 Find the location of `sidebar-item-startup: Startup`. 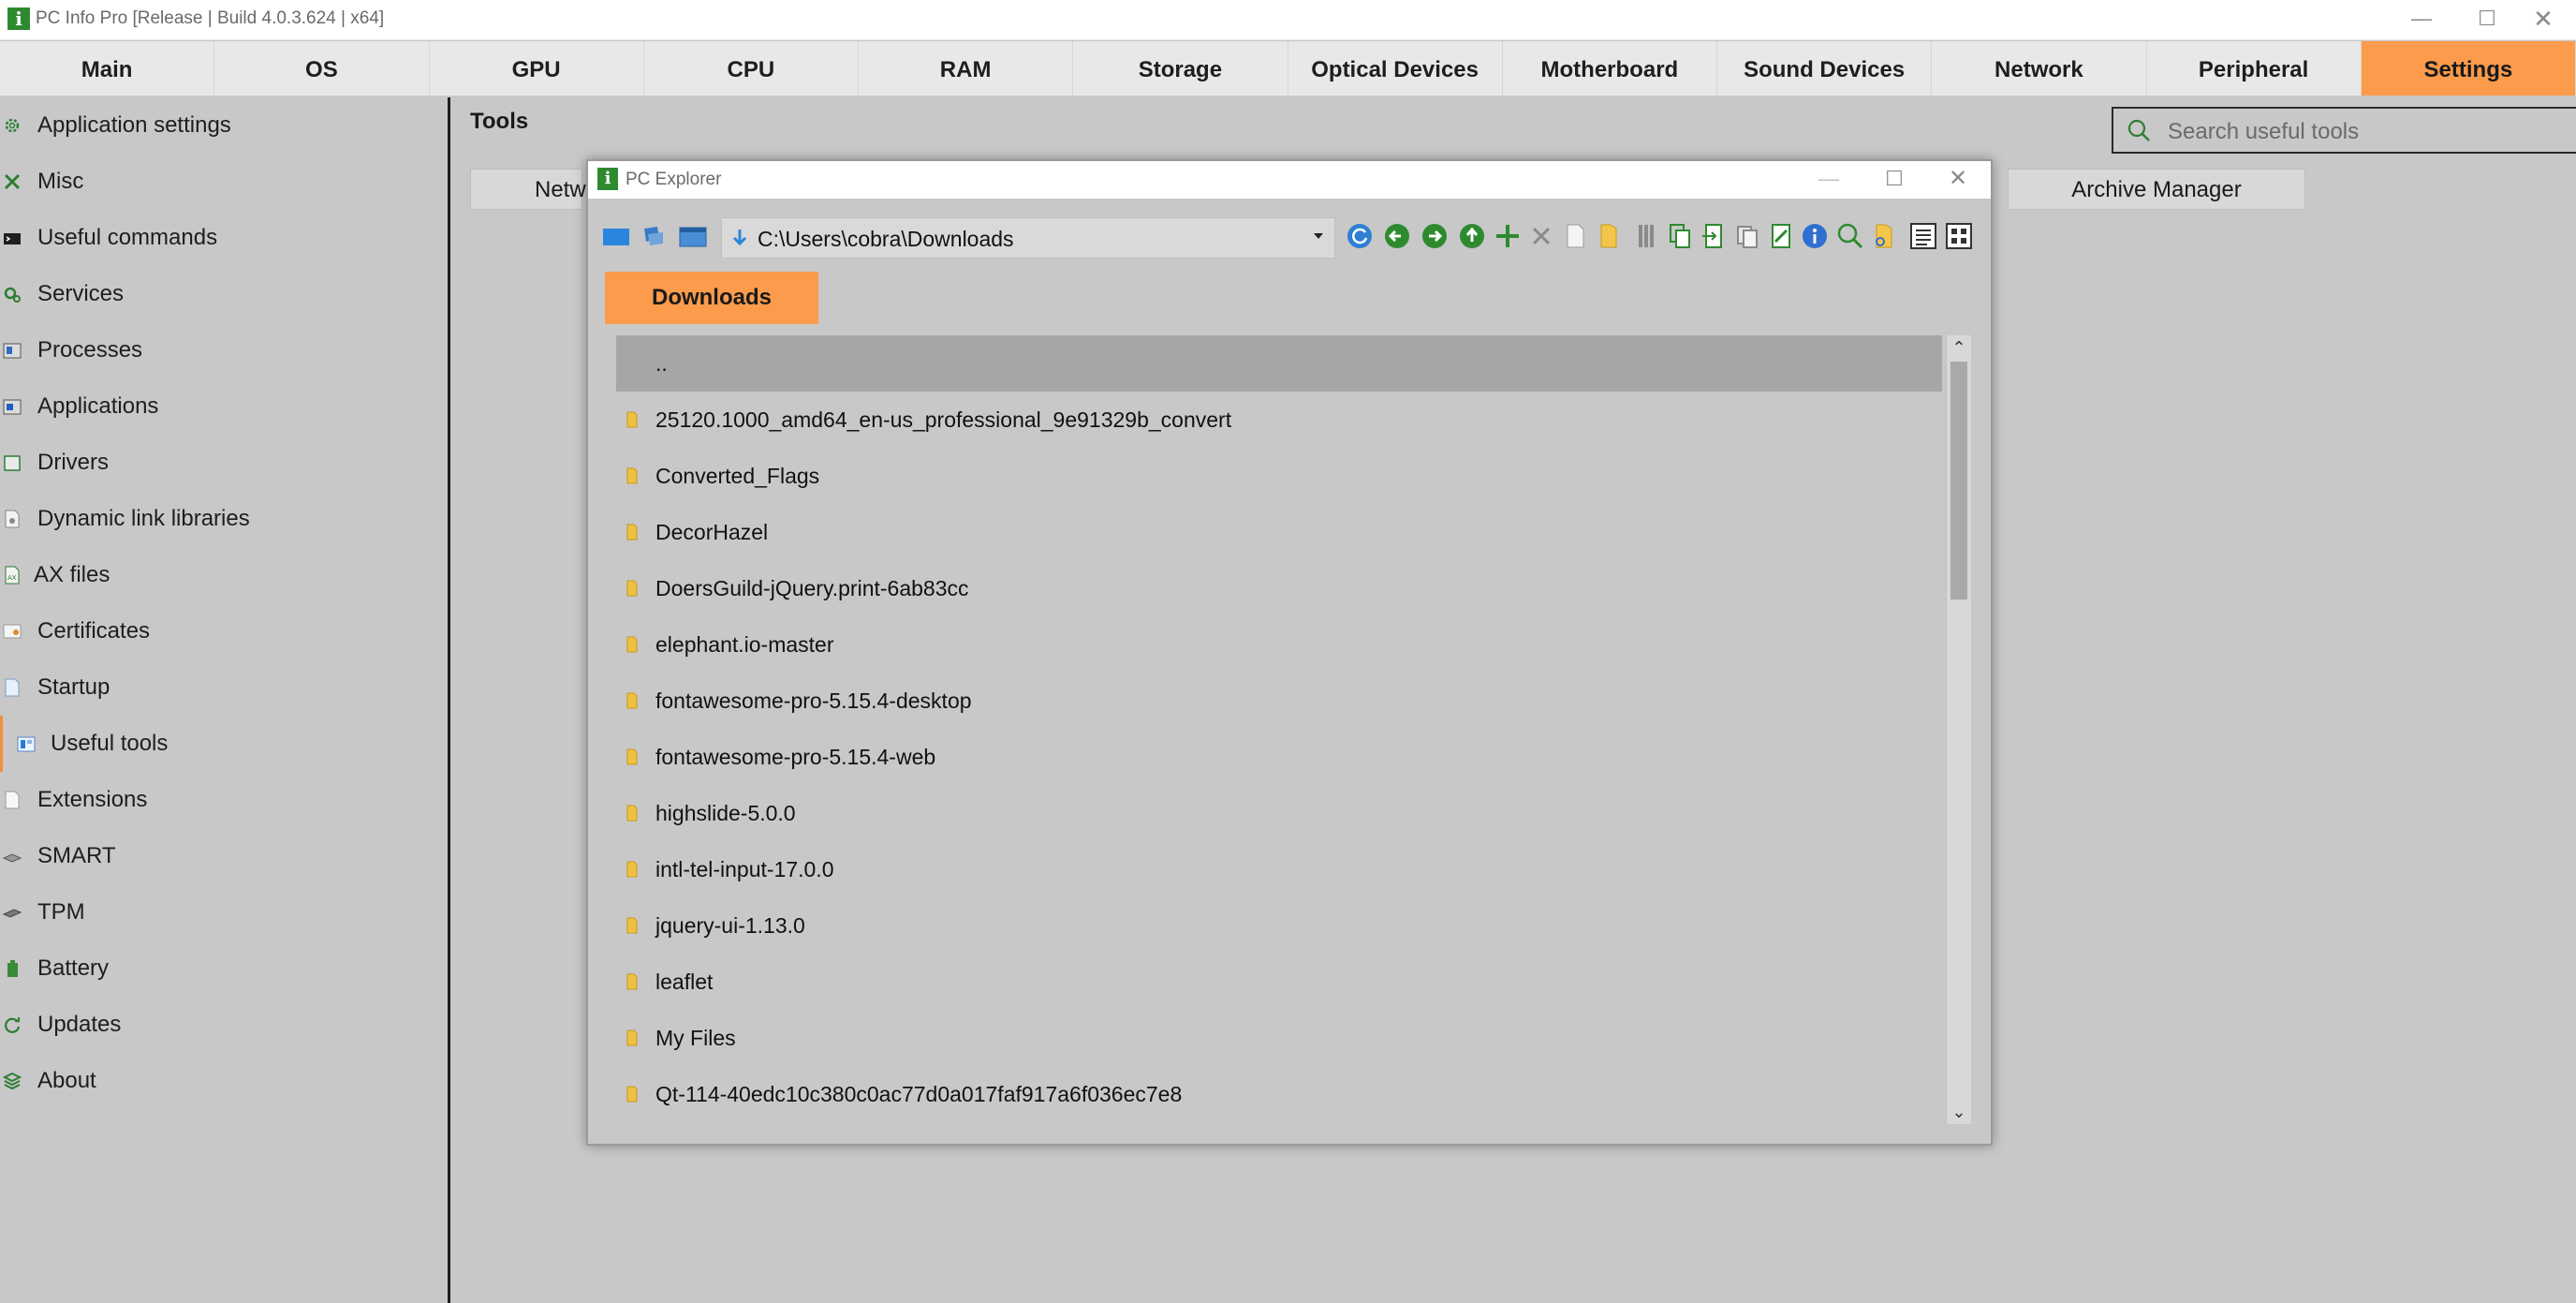

sidebar-item-startup: Startup is located at coordinates (223, 687).